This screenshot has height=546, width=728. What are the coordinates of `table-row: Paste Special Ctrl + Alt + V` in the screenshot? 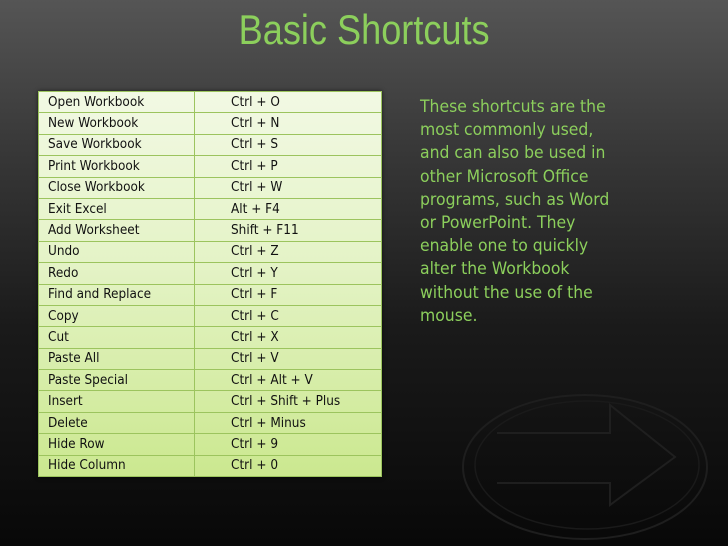 It's located at (210, 380).